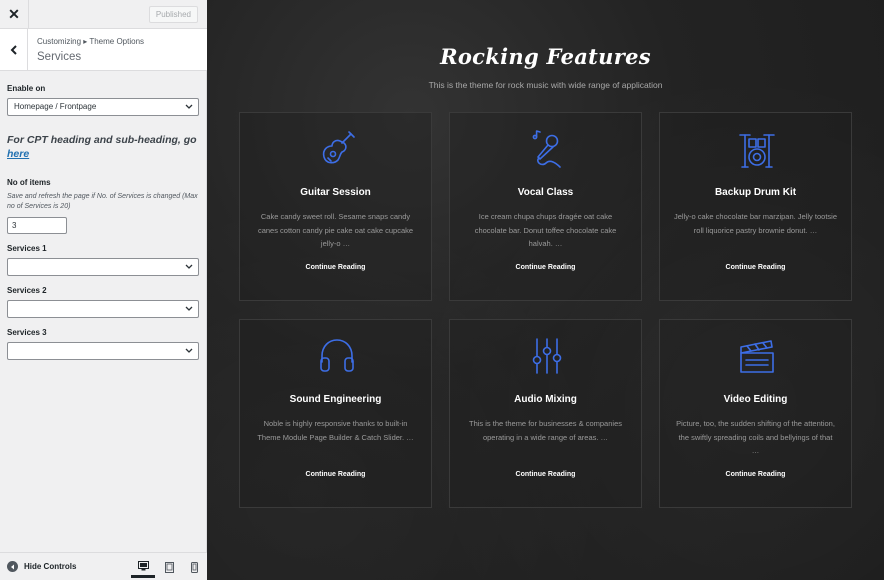  What do you see at coordinates (545, 399) in the screenshot?
I see `service-title: Audio Mixing` at bounding box center [545, 399].